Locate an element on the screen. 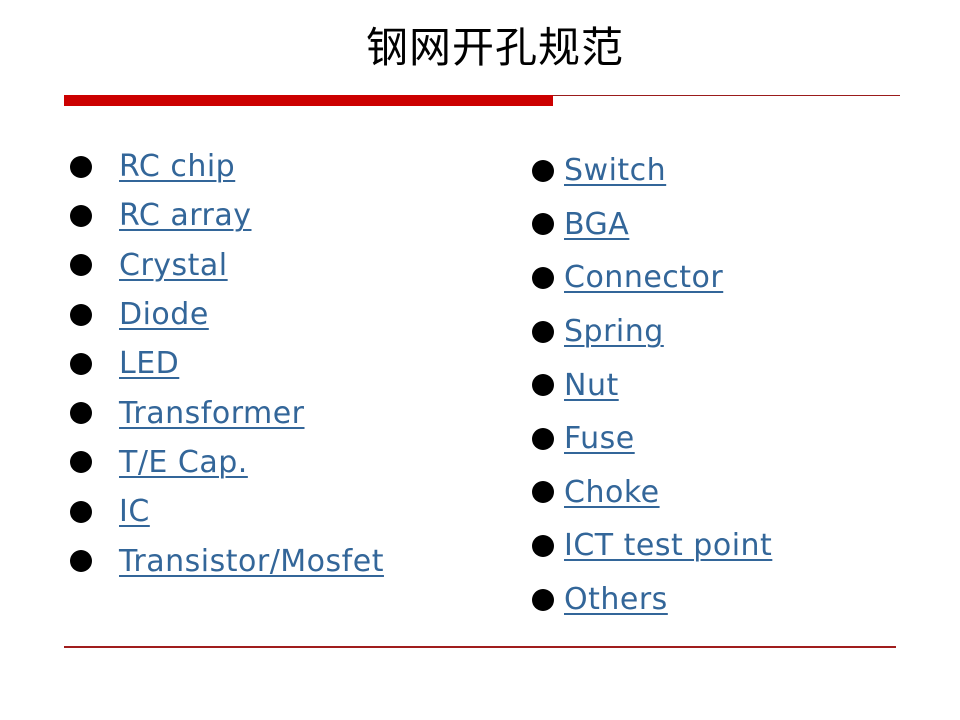 This screenshot has width=960, height=720. list-item-rc-chip: RC chip is located at coordinates (227, 166).